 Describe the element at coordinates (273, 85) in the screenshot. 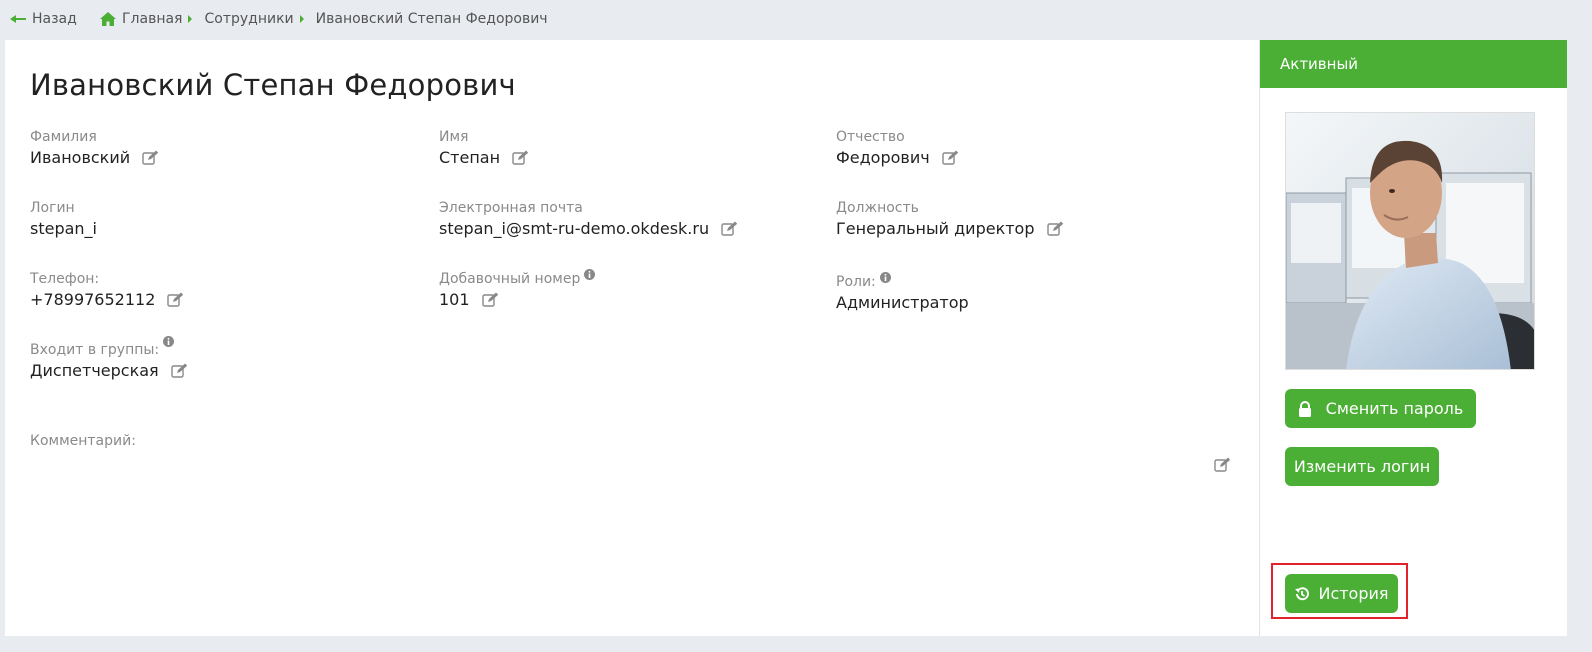

I see `page-title: Ивановский Степан Федорович` at that location.